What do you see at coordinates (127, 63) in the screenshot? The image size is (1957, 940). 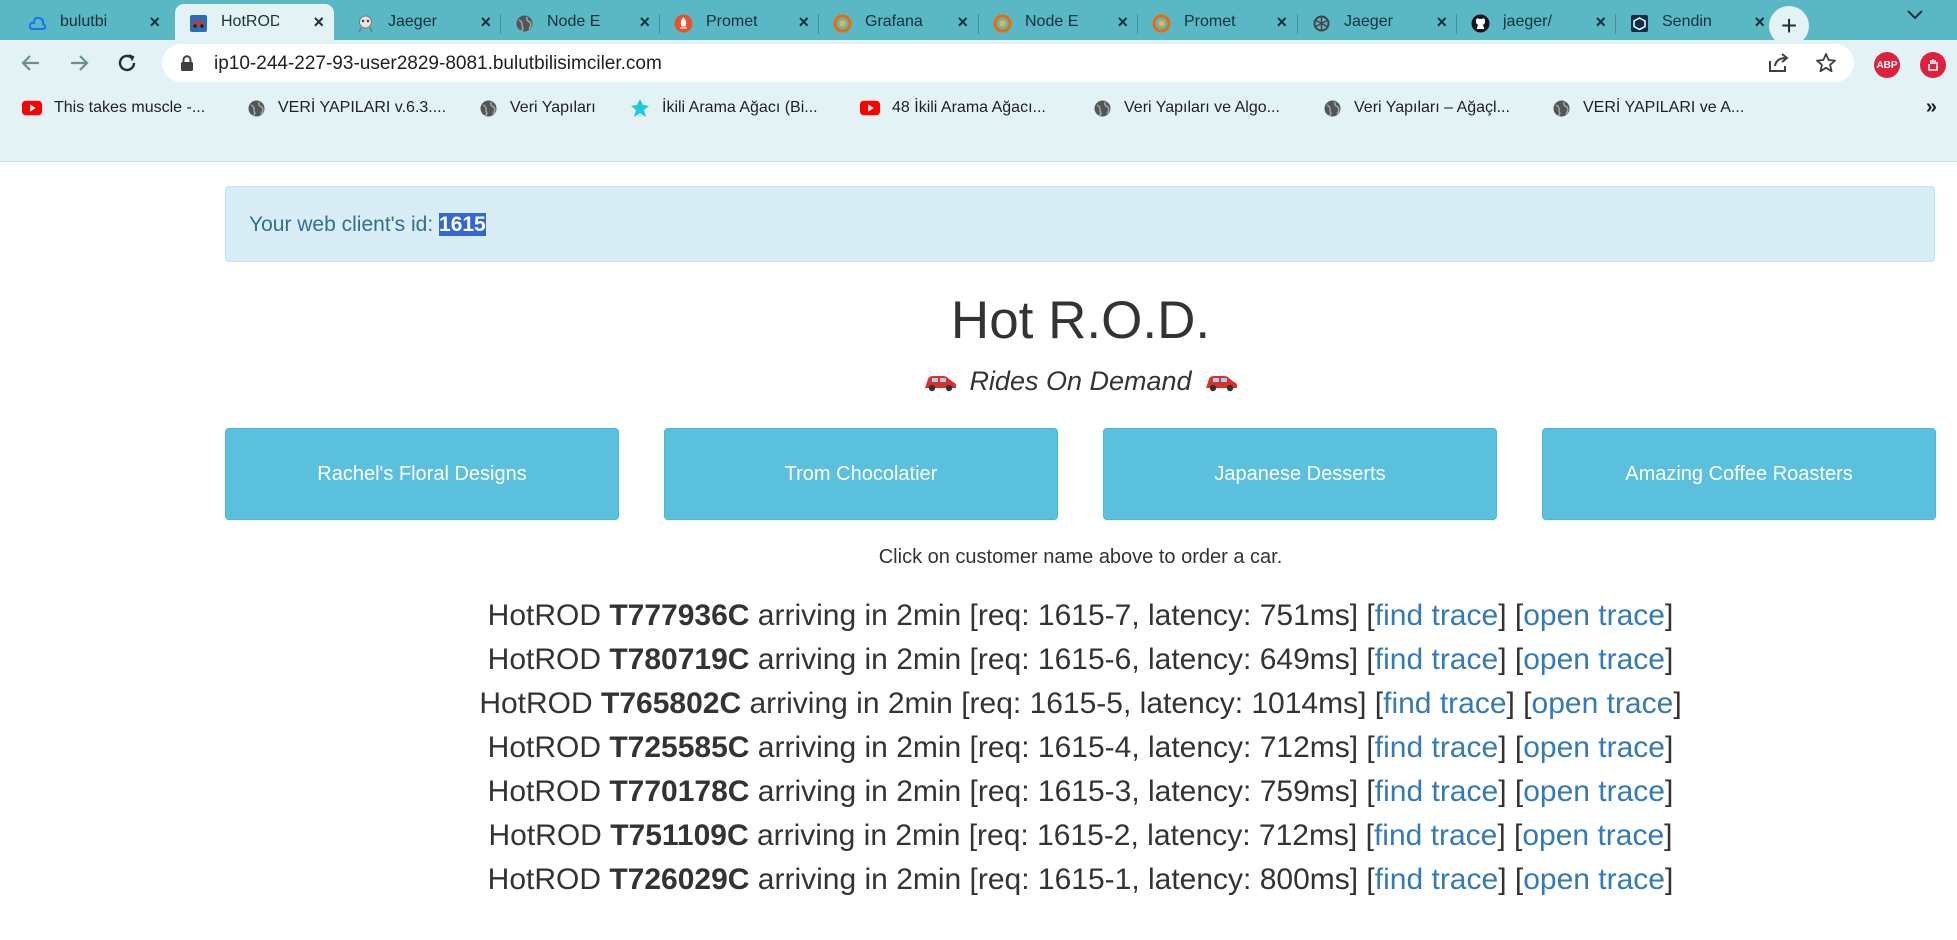 I see `reload-button` at bounding box center [127, 63].